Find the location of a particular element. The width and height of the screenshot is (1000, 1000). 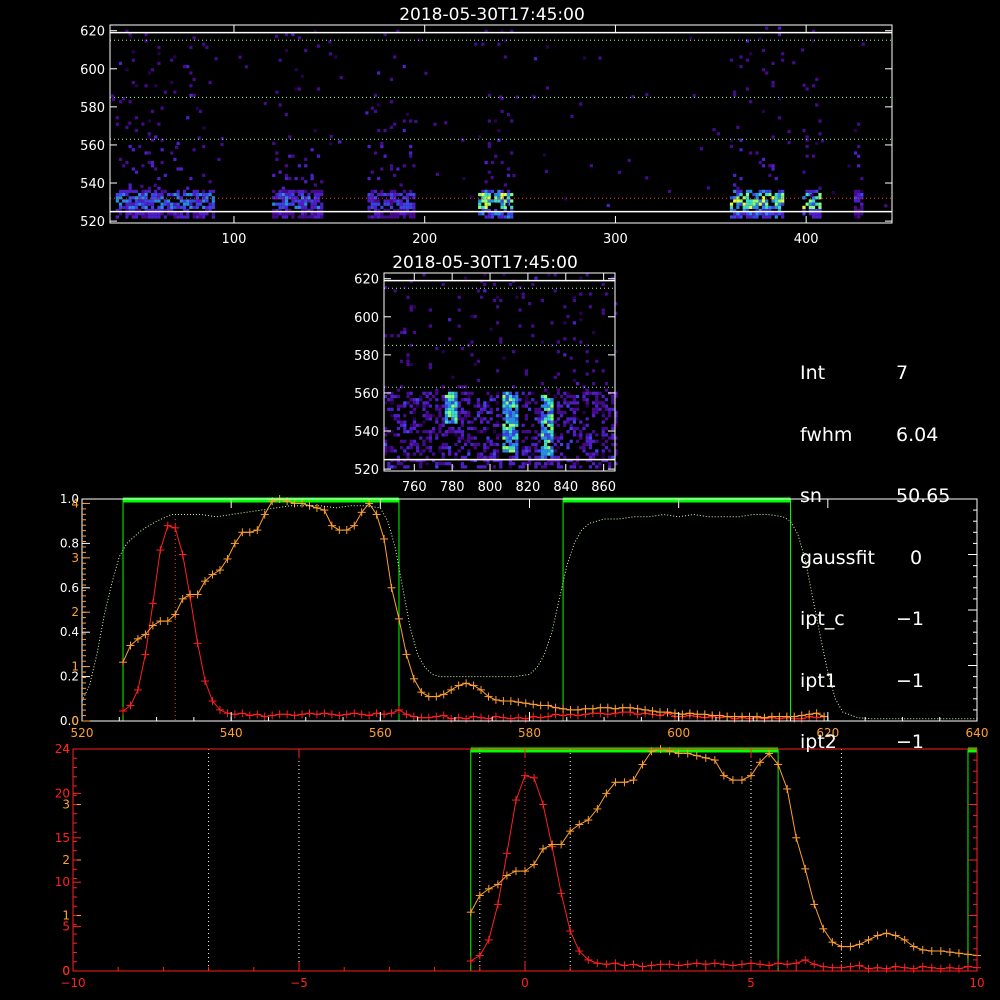

x-tick-label: 600 is located at coordinates (678, 733).